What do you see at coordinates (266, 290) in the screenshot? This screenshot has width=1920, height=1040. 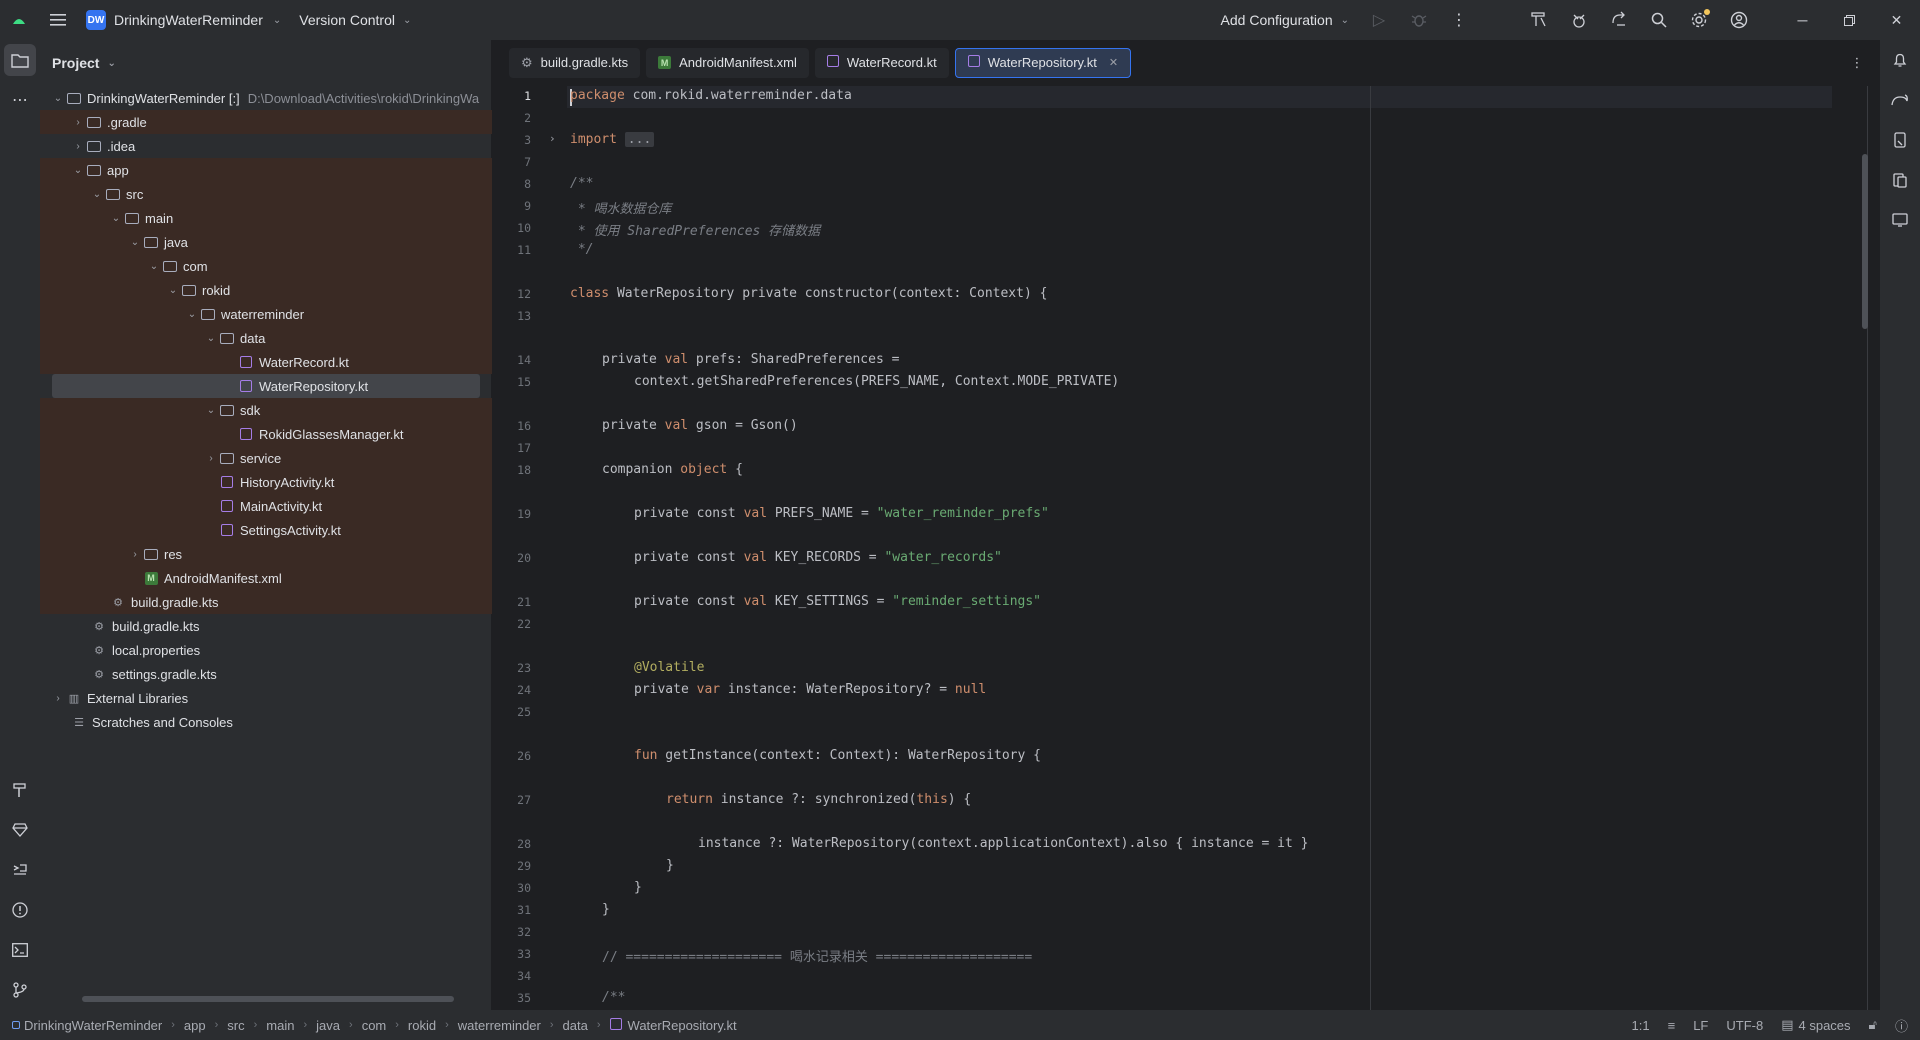 I see `tree-item-rokid: ⌄ rokid` at bounding box center [266, 290].